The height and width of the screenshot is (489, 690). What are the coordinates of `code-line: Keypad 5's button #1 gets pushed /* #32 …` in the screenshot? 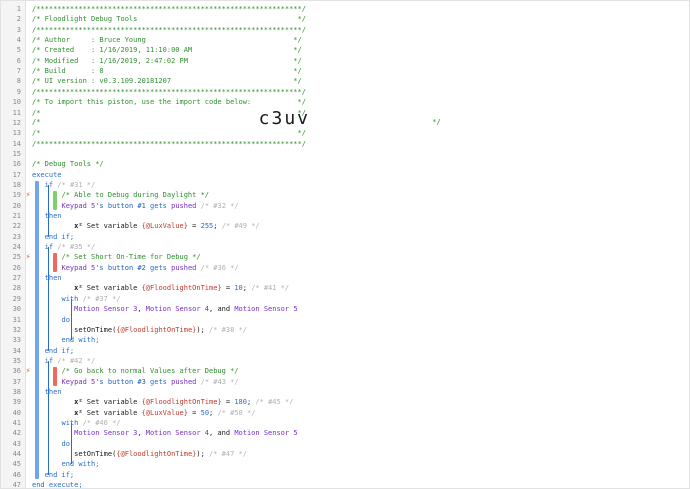 It's located at (135, 206).